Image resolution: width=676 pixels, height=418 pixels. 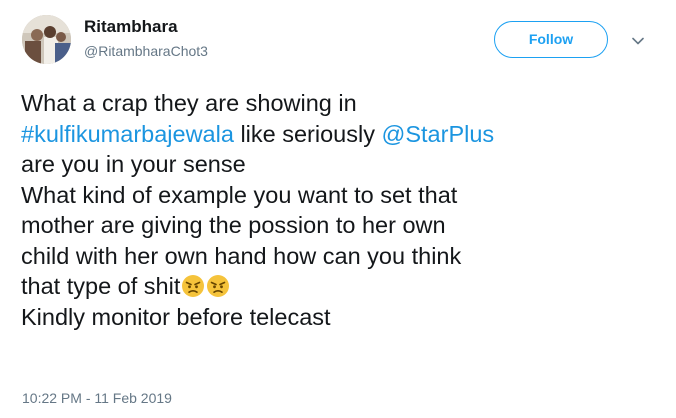 What do you see at coordinates (133, 164) in the screenshot?
I see `tweet-line: are you in your sense` at bounding box center [133, 164].